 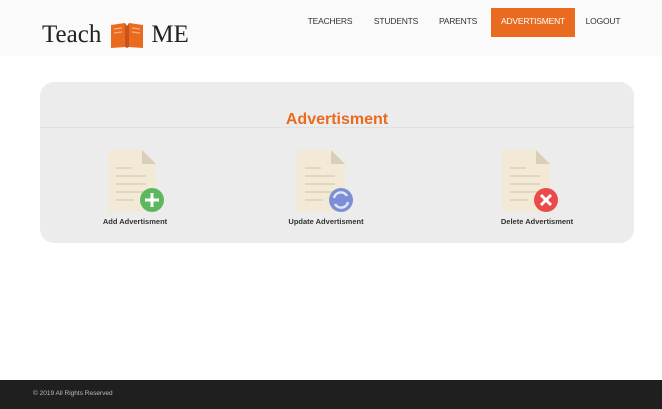 What do you see at coordinates (533, 22) in the screenshot?
I see `nav-advertisment: ADVERTISMENT` at bounding box center [533, 22].